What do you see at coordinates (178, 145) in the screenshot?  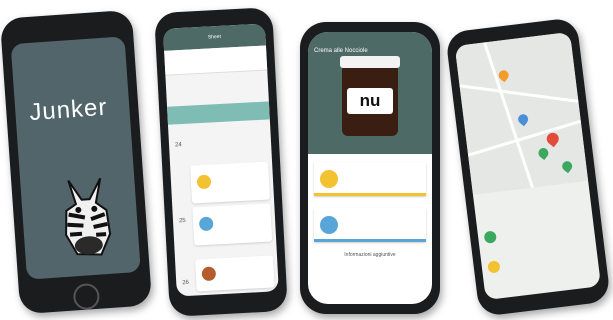 I see `date-label: 24` at bounding box center [178, 145].